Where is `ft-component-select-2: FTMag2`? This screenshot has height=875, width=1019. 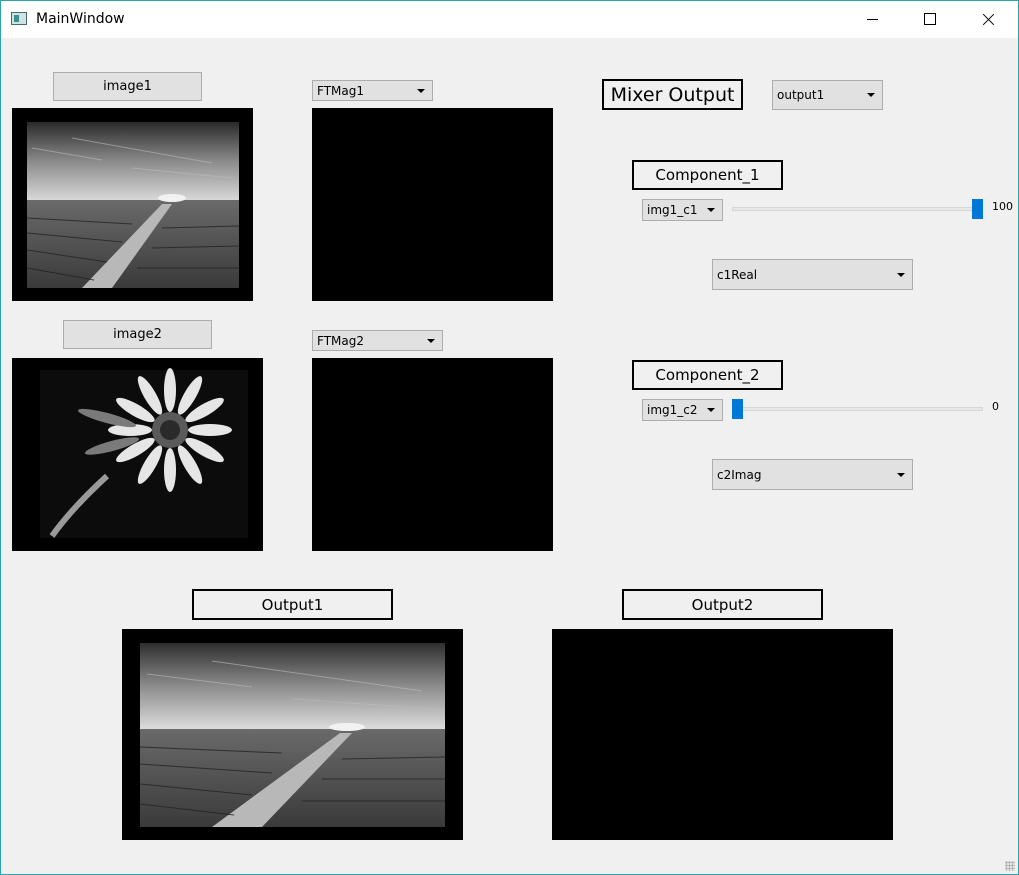 ft-component-select-2: FTMag2 is located at coordinates (377, 340).